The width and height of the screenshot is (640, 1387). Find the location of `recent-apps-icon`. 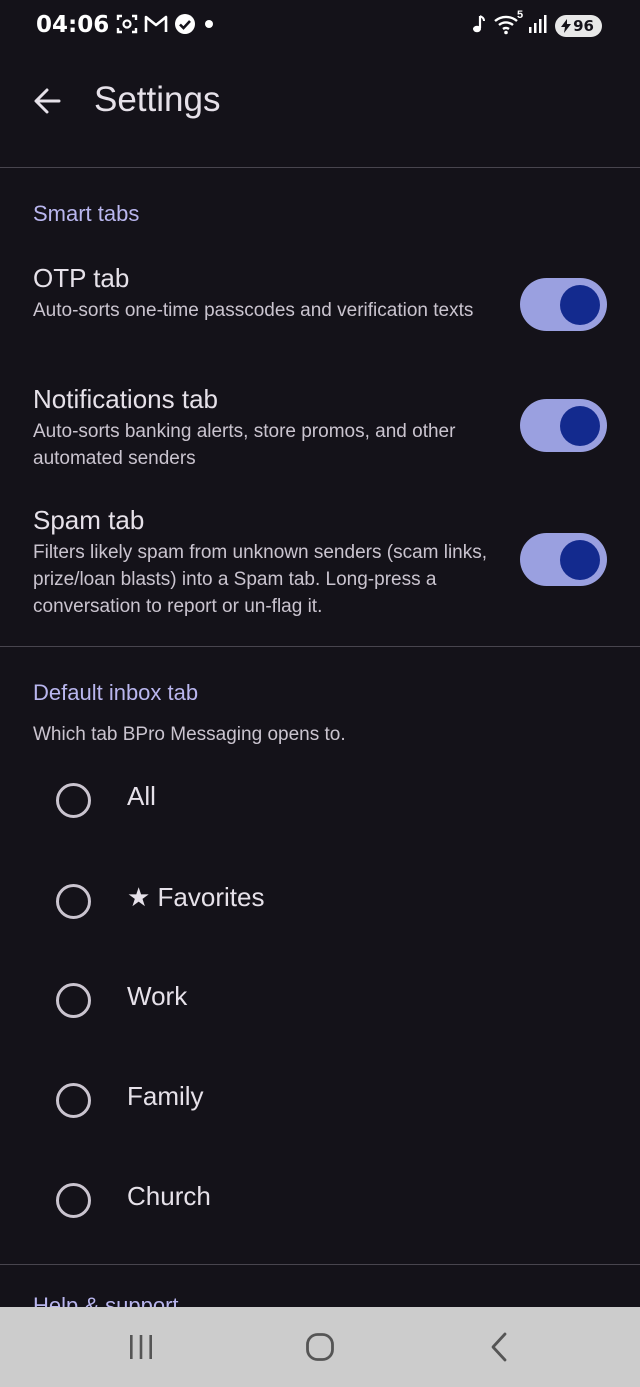

recent-apps-icon is located at coordinates (141, 1347).